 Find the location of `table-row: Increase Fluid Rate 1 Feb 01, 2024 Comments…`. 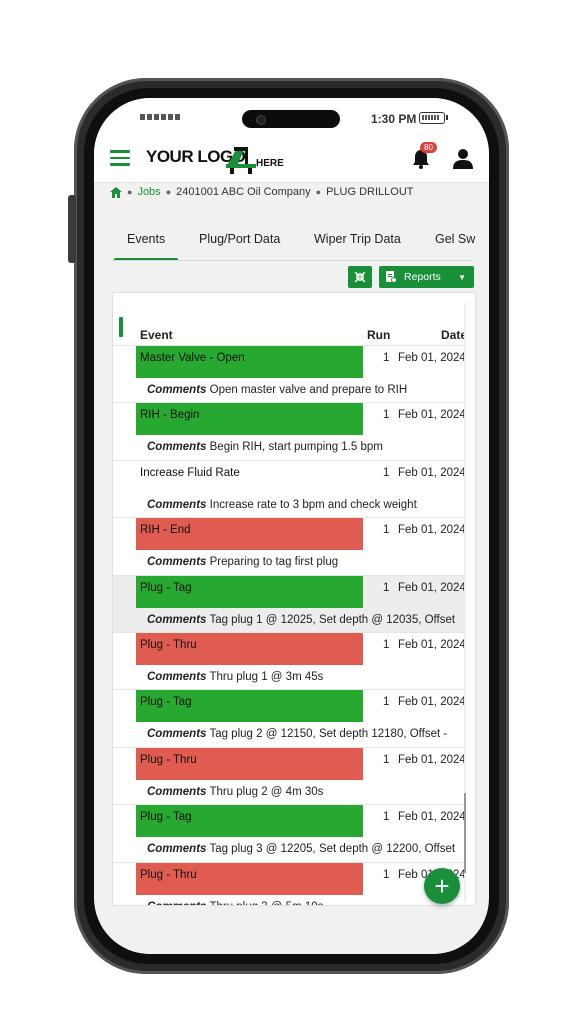

table-row: Increase Fluid Rate 1 Feb 01, 2024 Comments… is located at coordinates (289, 488).